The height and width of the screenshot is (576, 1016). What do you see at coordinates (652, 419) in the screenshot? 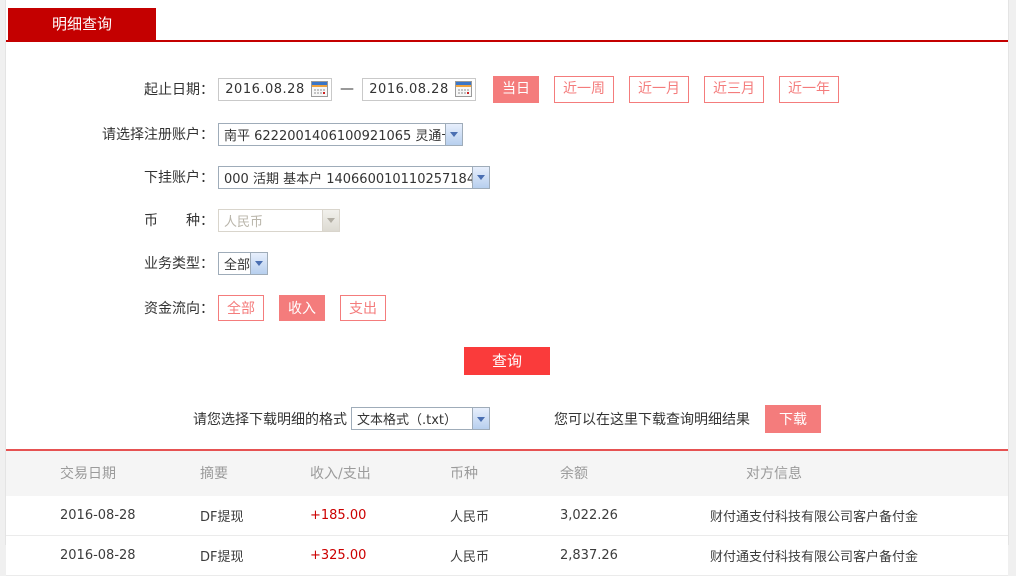
I see `download-hint: 您可以在这里下载查询明细结果` at bounding box center [652, 419].